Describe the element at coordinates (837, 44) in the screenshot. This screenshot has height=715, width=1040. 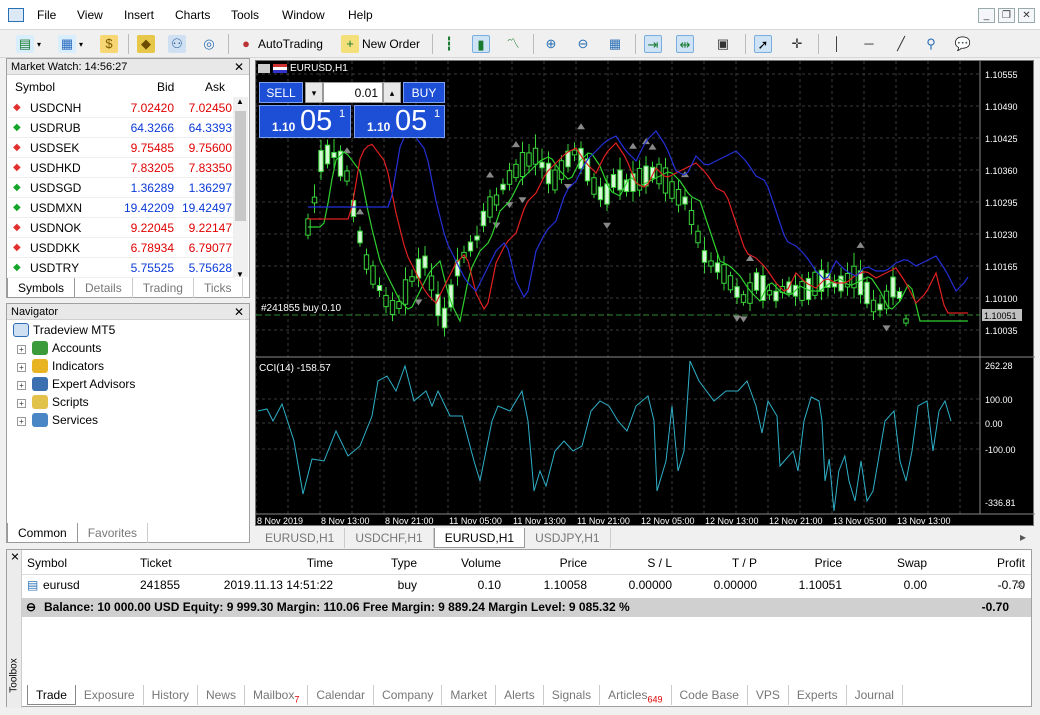
I see `vertical-line-button: │` at that location.